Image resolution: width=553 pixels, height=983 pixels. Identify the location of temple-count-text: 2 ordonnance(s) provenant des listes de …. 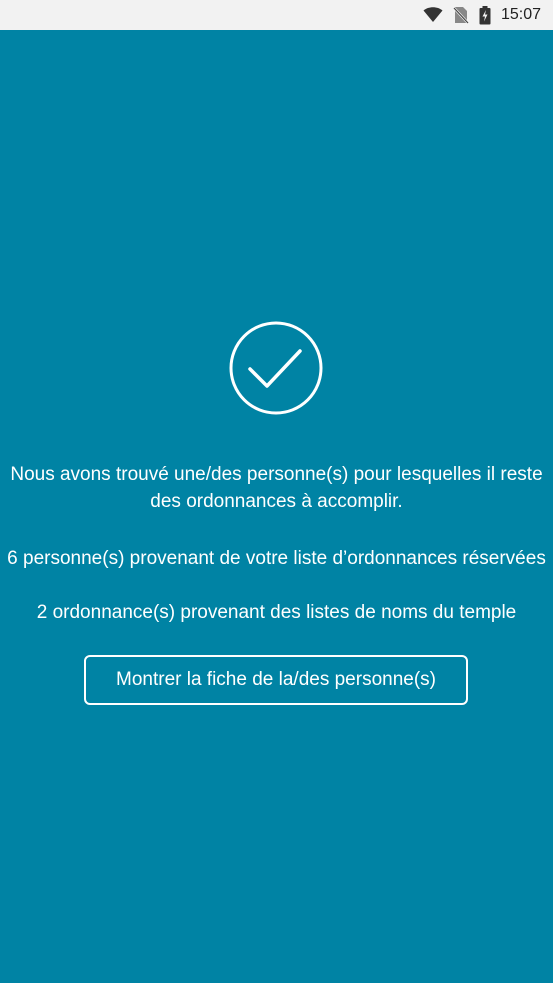
(276, 612).